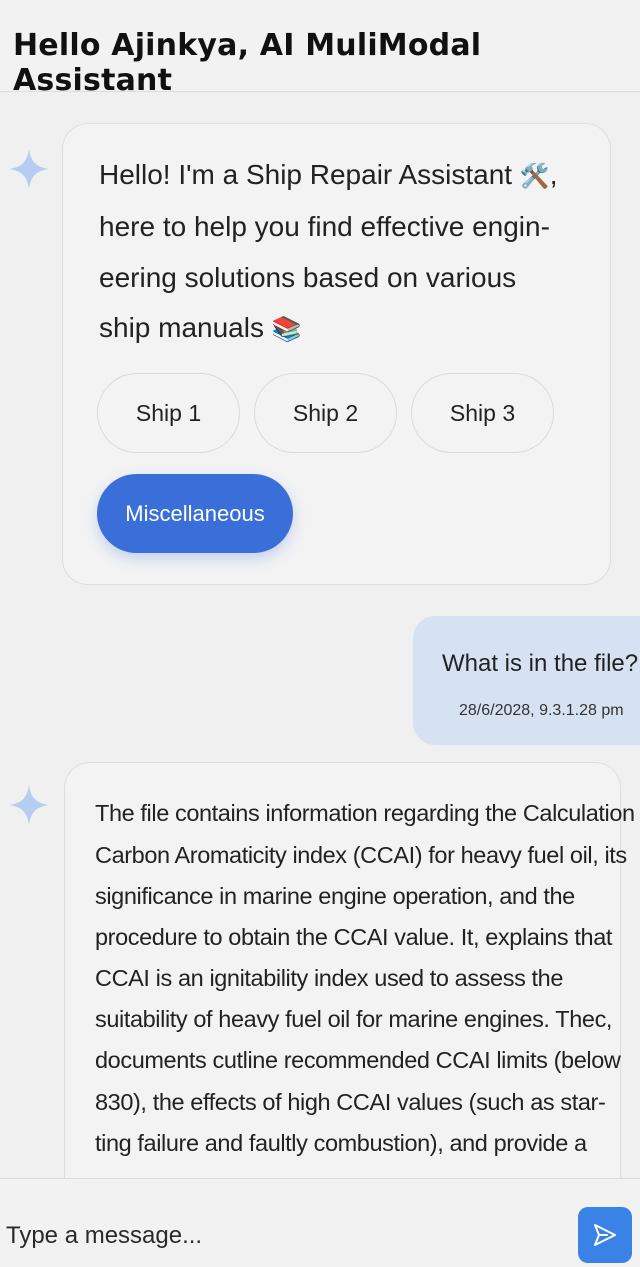 This screenshot has width=640, height=1267. I want to click on app-header: Hello Ajinkya, AI MuliModal Assistant, so click(320, 49).